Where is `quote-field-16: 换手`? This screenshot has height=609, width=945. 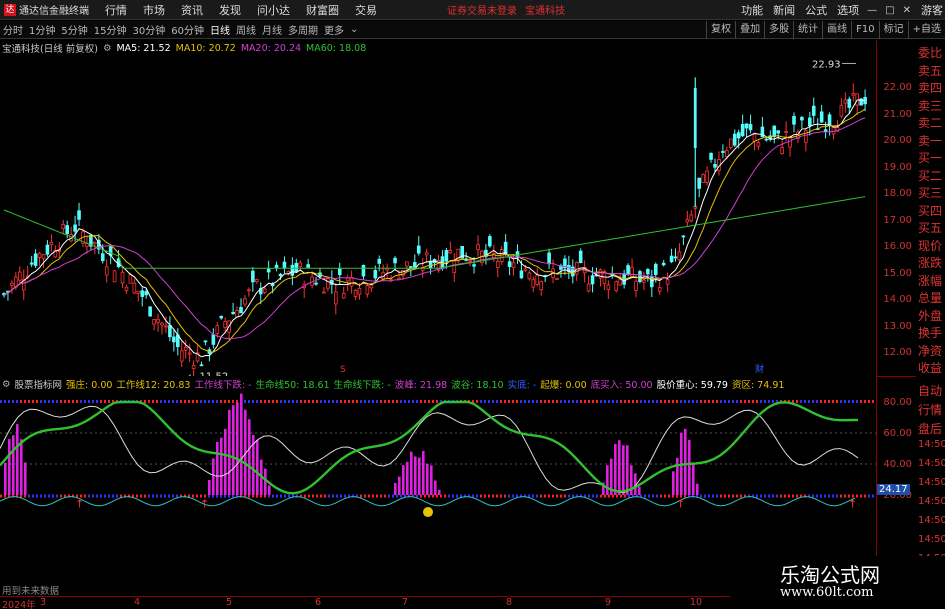
quote-field-16: 换手 is located at coordinates (930, 332).